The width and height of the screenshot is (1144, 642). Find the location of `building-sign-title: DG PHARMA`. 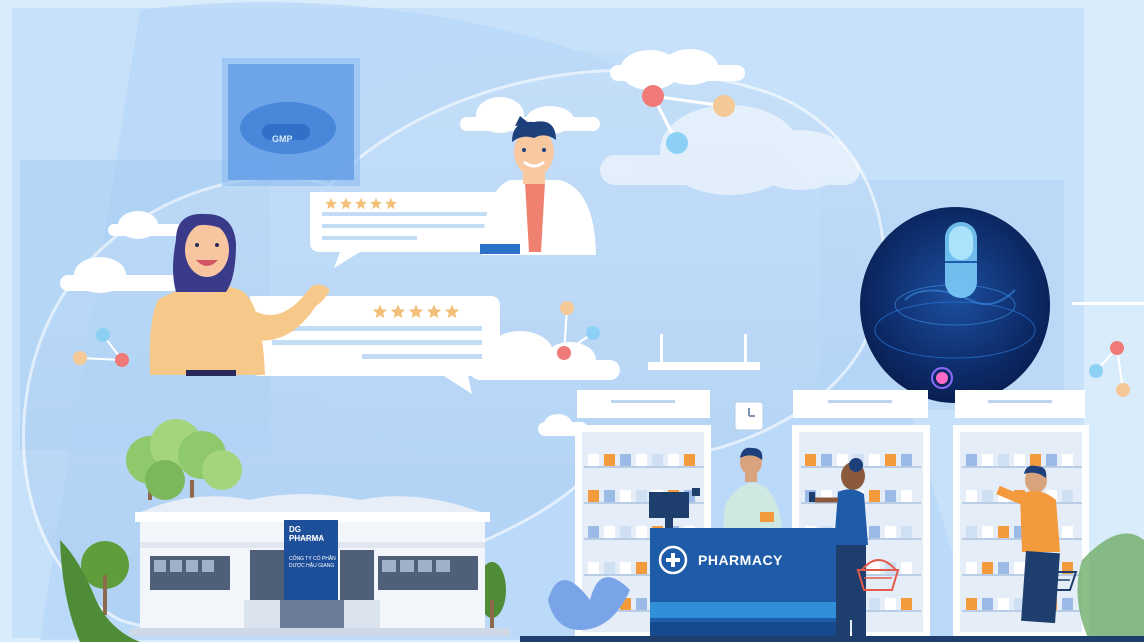

building-sign-title: DG PHARMA is located at coordinates (307, 534).